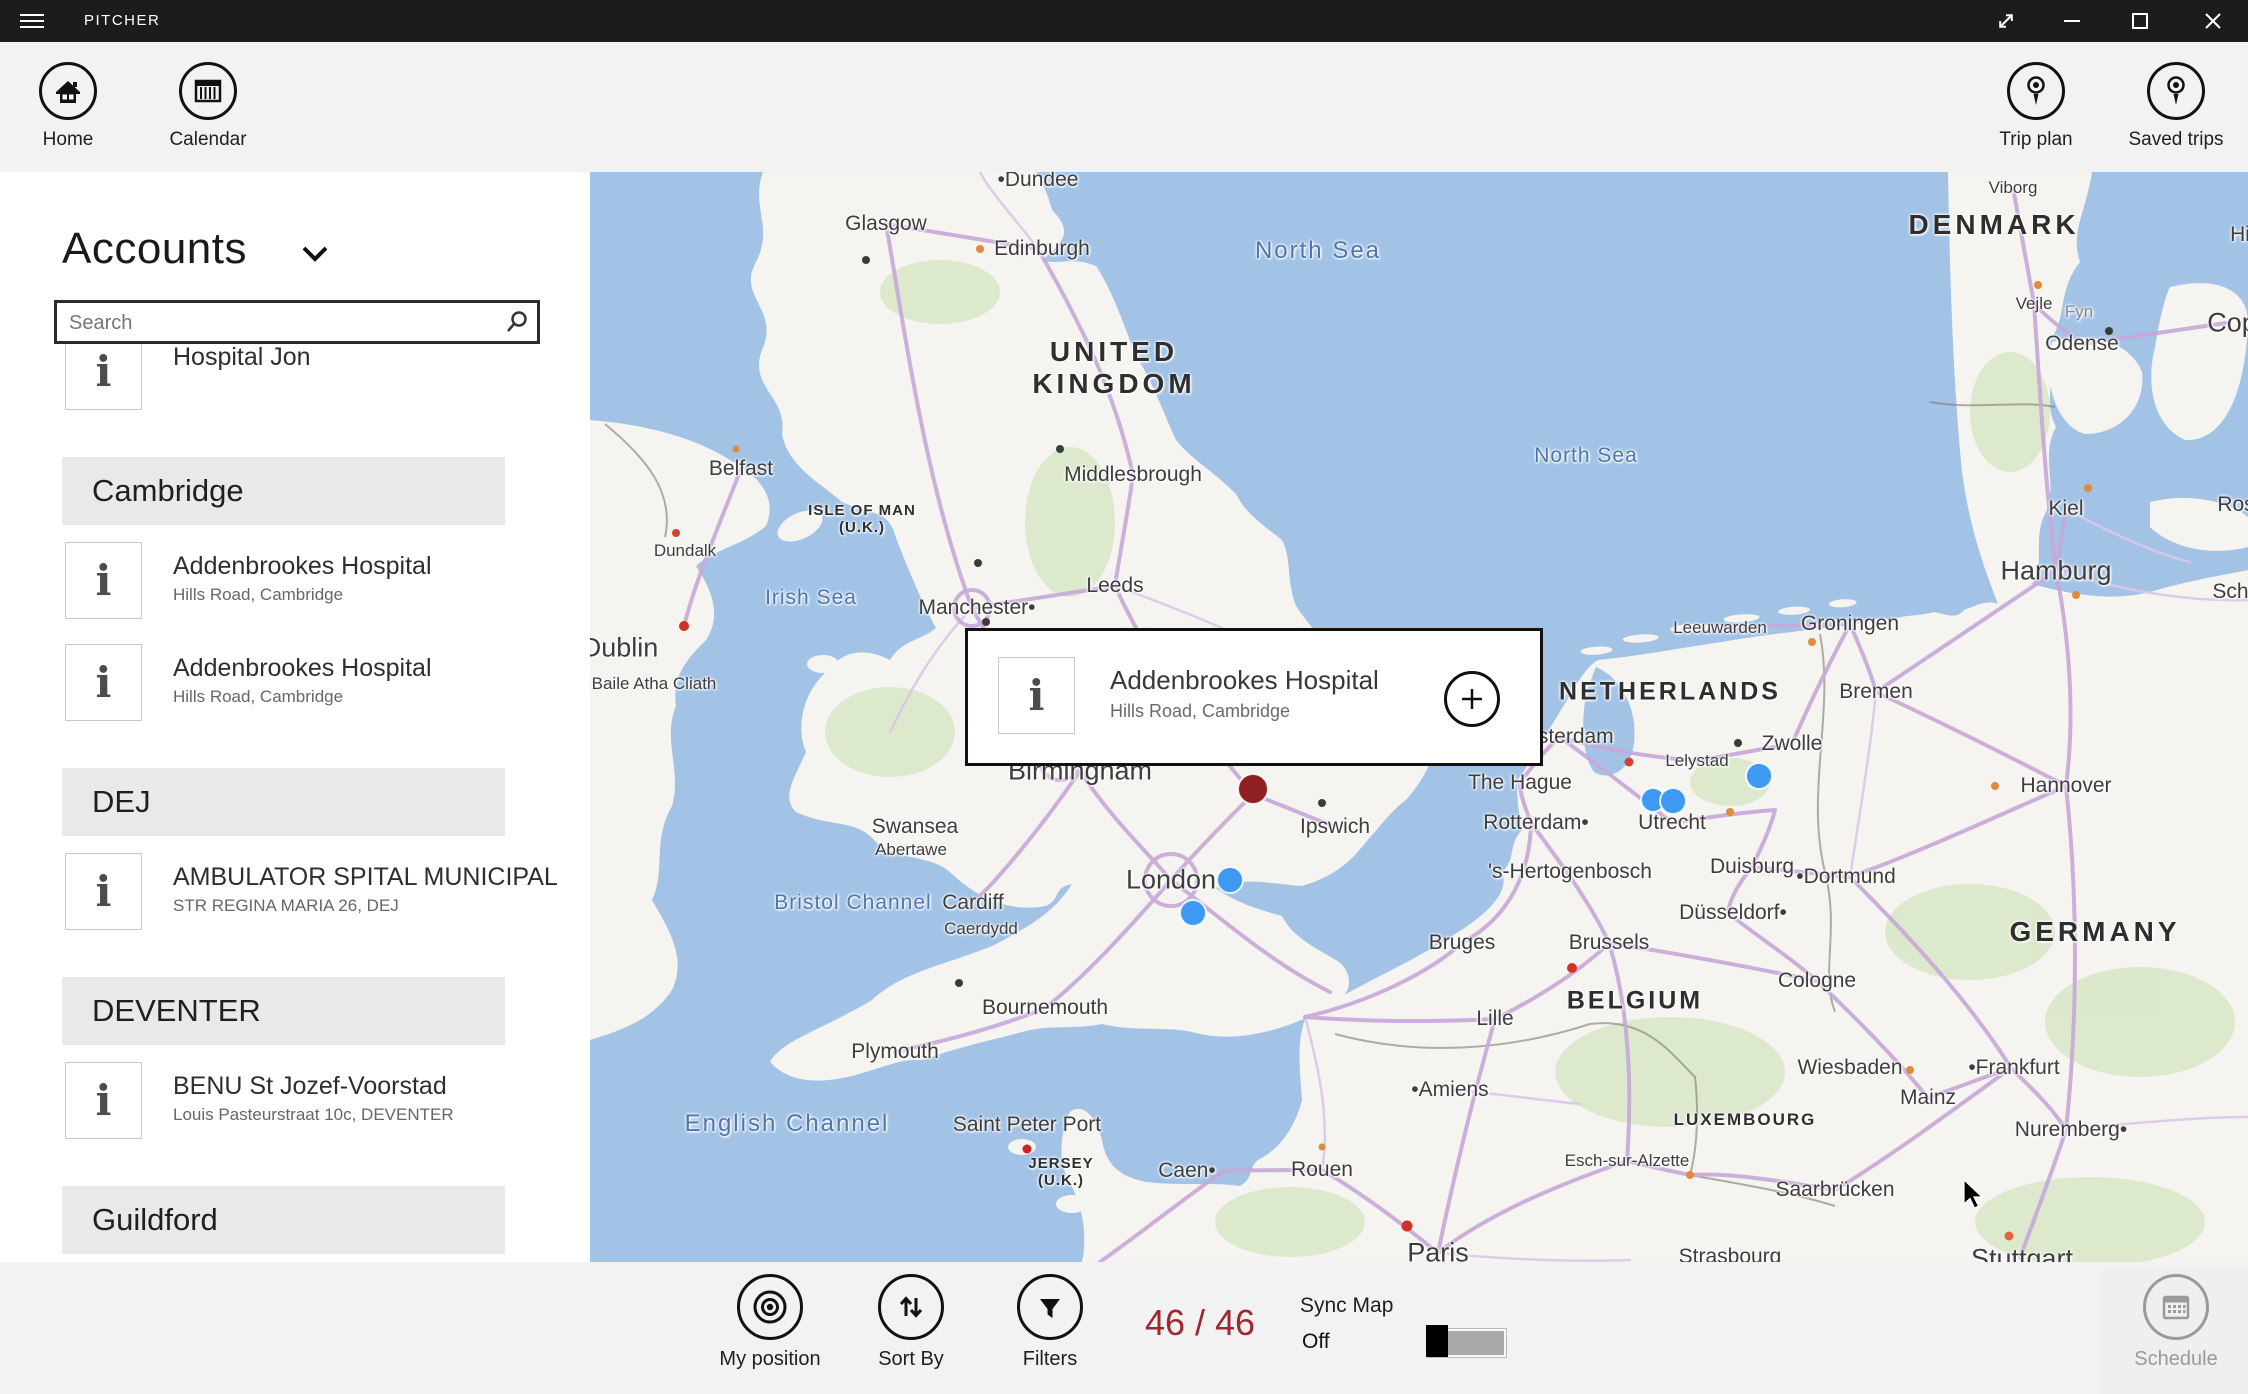  I want to click on top-toolbar: Home Calendar Trip plan Saved trips, so click(1124, 107).